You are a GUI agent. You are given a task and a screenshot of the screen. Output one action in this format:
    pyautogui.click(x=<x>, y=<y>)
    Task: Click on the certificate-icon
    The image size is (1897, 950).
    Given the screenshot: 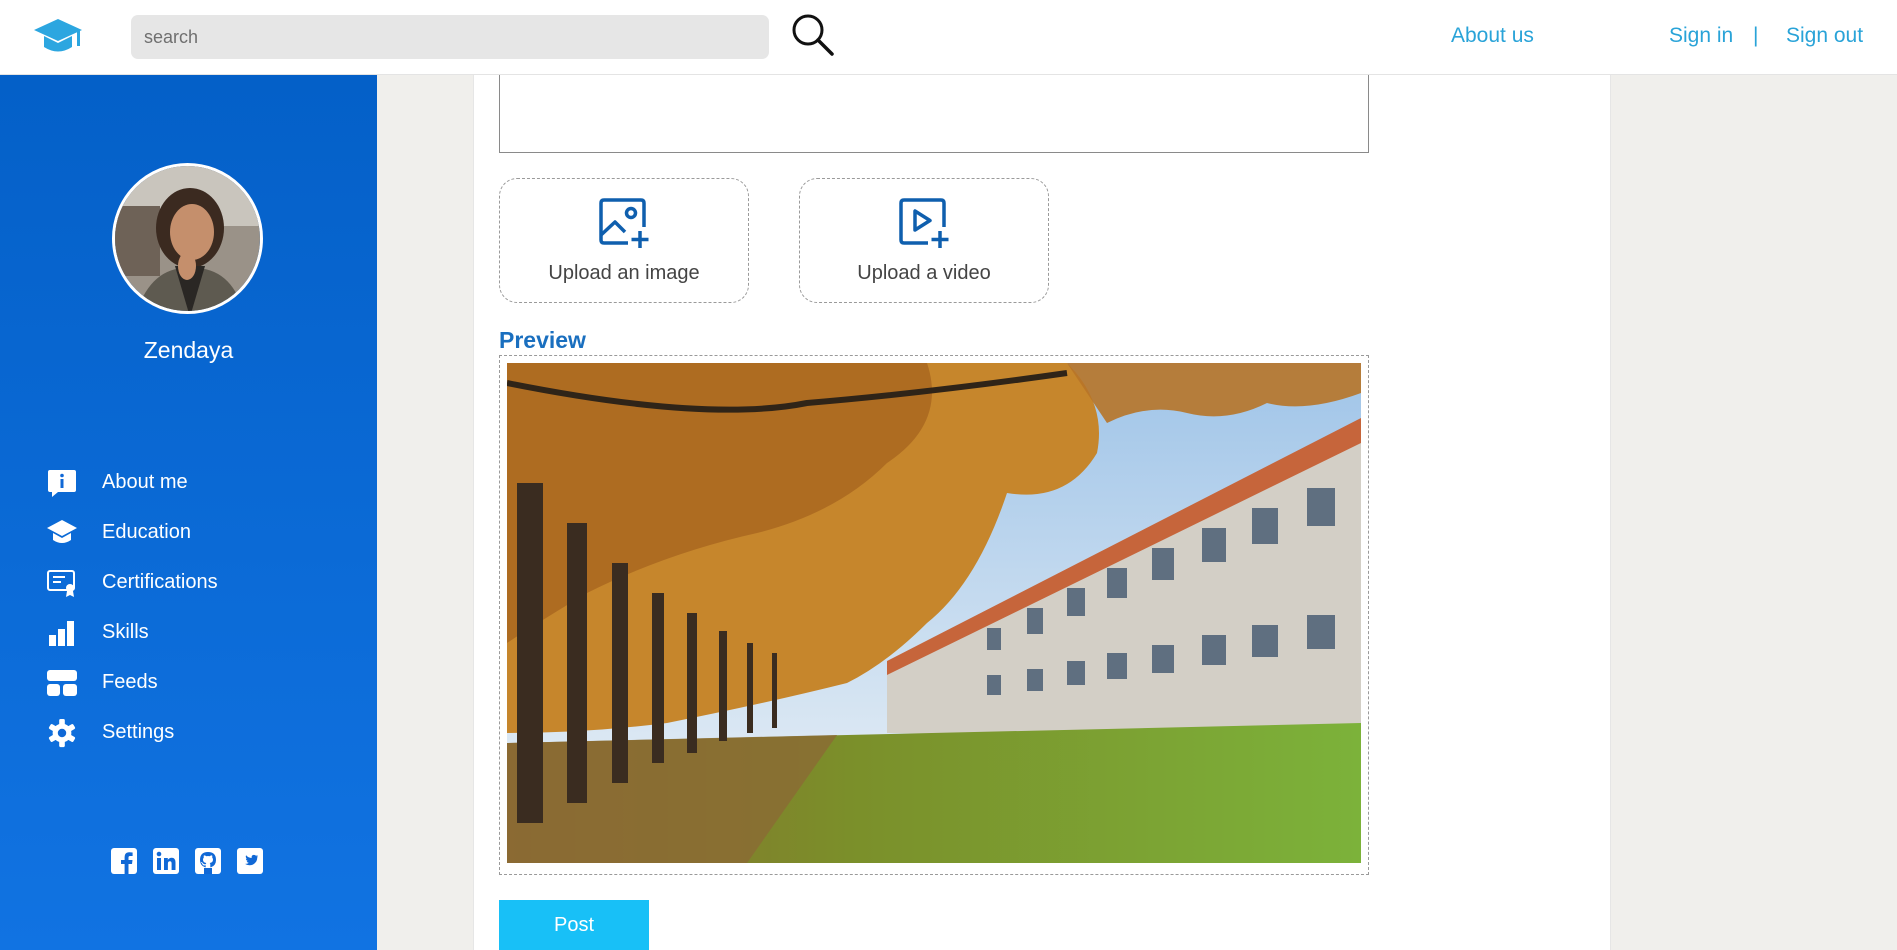 What is the action you would take?
    pyautogui.click(x=61, y=583)
    